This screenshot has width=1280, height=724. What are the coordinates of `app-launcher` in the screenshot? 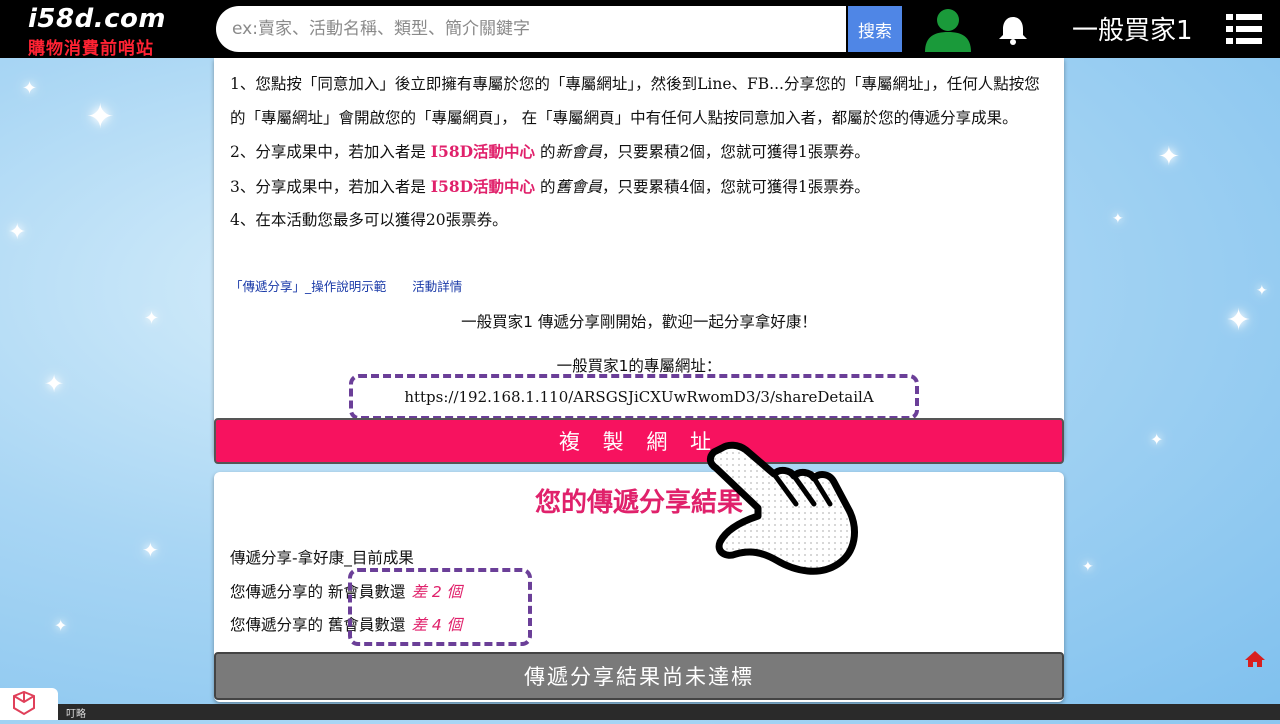 It's located at (29, 704).